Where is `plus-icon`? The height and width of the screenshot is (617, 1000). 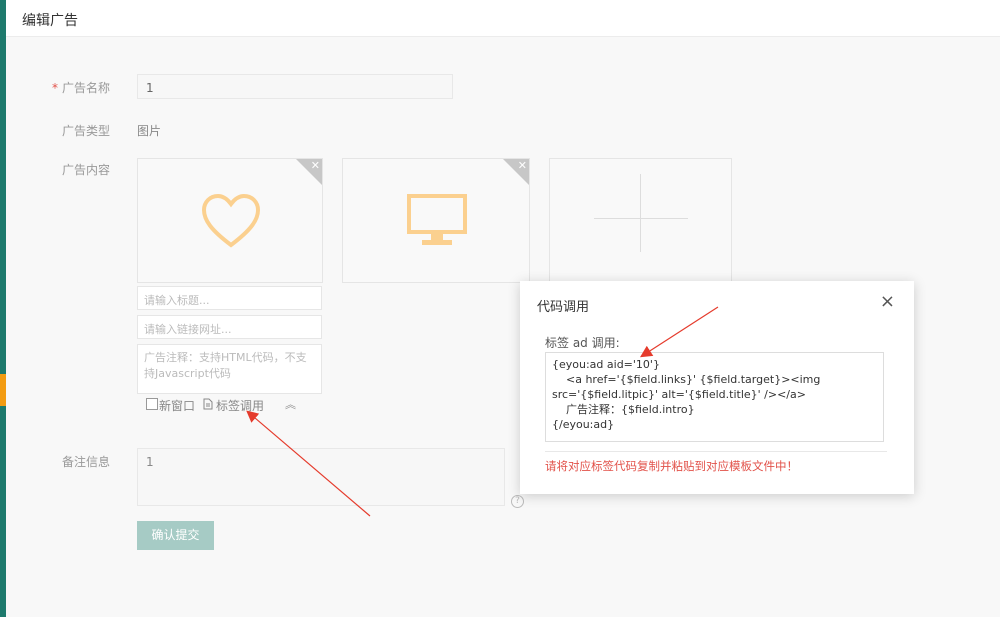 plus-icon is located at coordinates (641, 218).